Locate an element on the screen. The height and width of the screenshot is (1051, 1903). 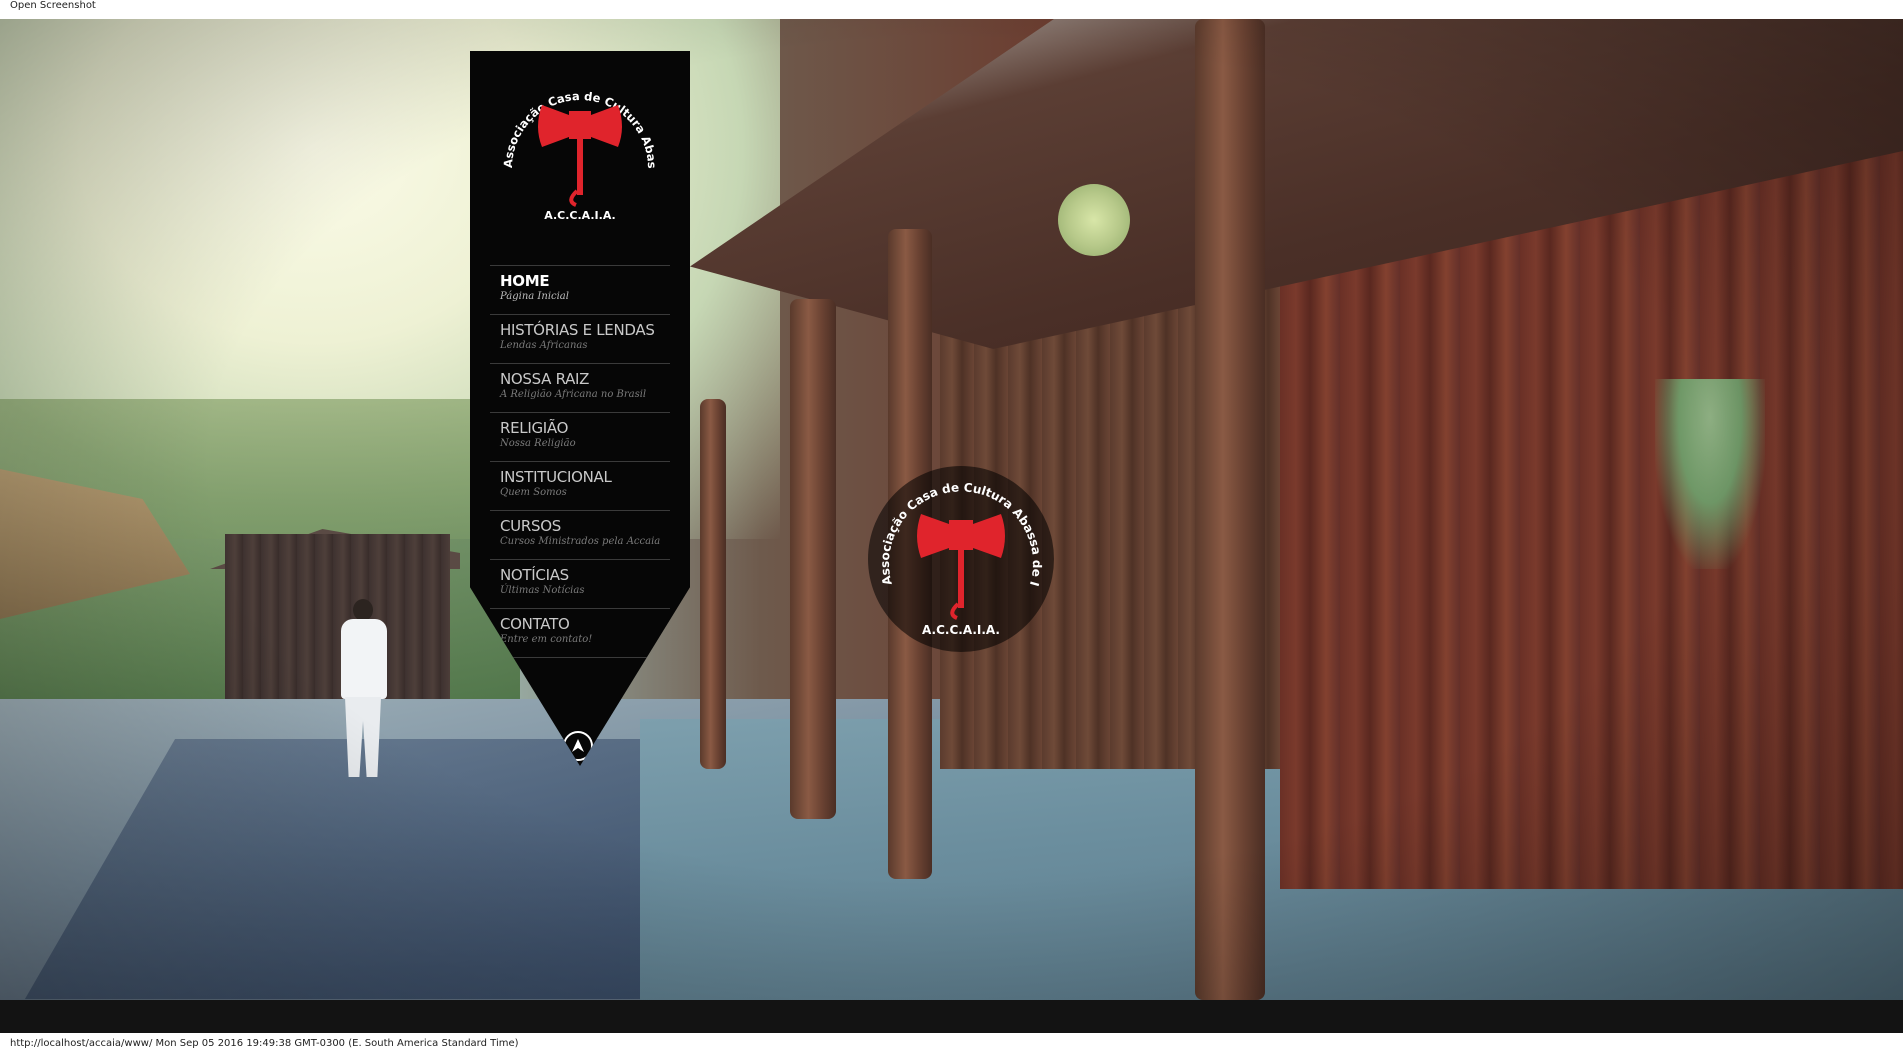
menu-item-label: INSTITUCIONAL is located at coordinates (556, 477).